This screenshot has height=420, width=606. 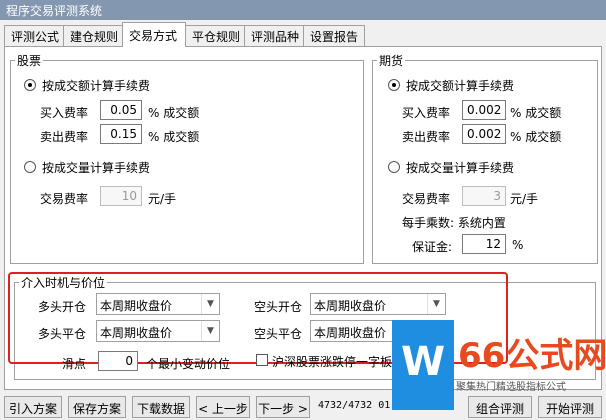 I want to click on limit-board-checkbox, so click(x=262, y=360).